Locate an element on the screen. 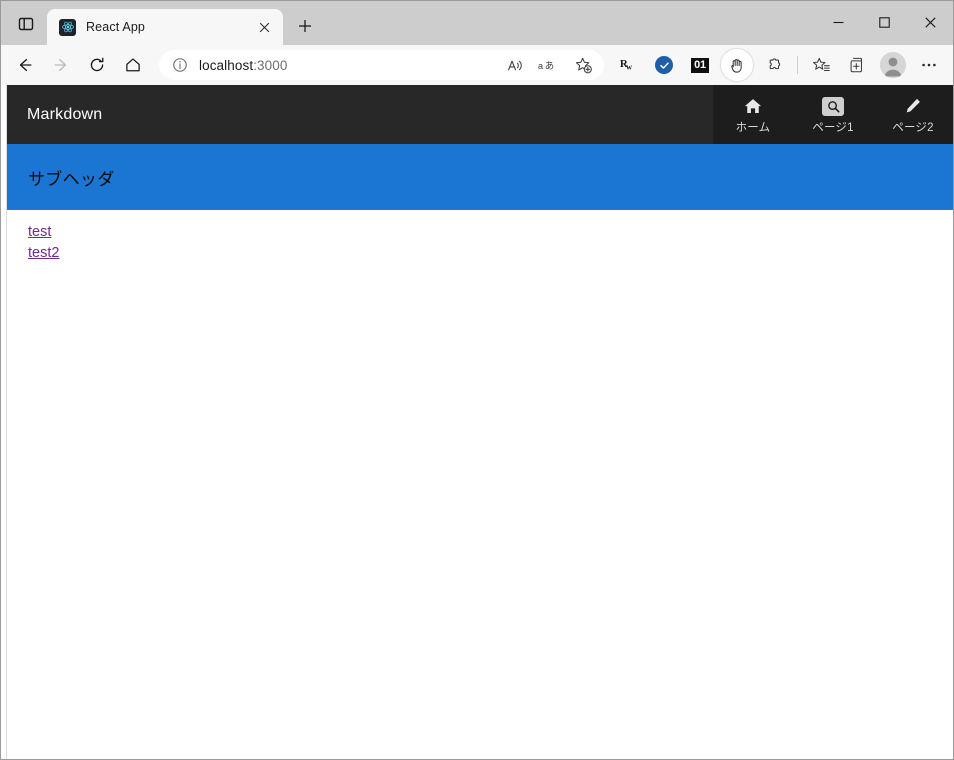  nav-item-page1-label: ページ1 is located at coordinates (833, 128).